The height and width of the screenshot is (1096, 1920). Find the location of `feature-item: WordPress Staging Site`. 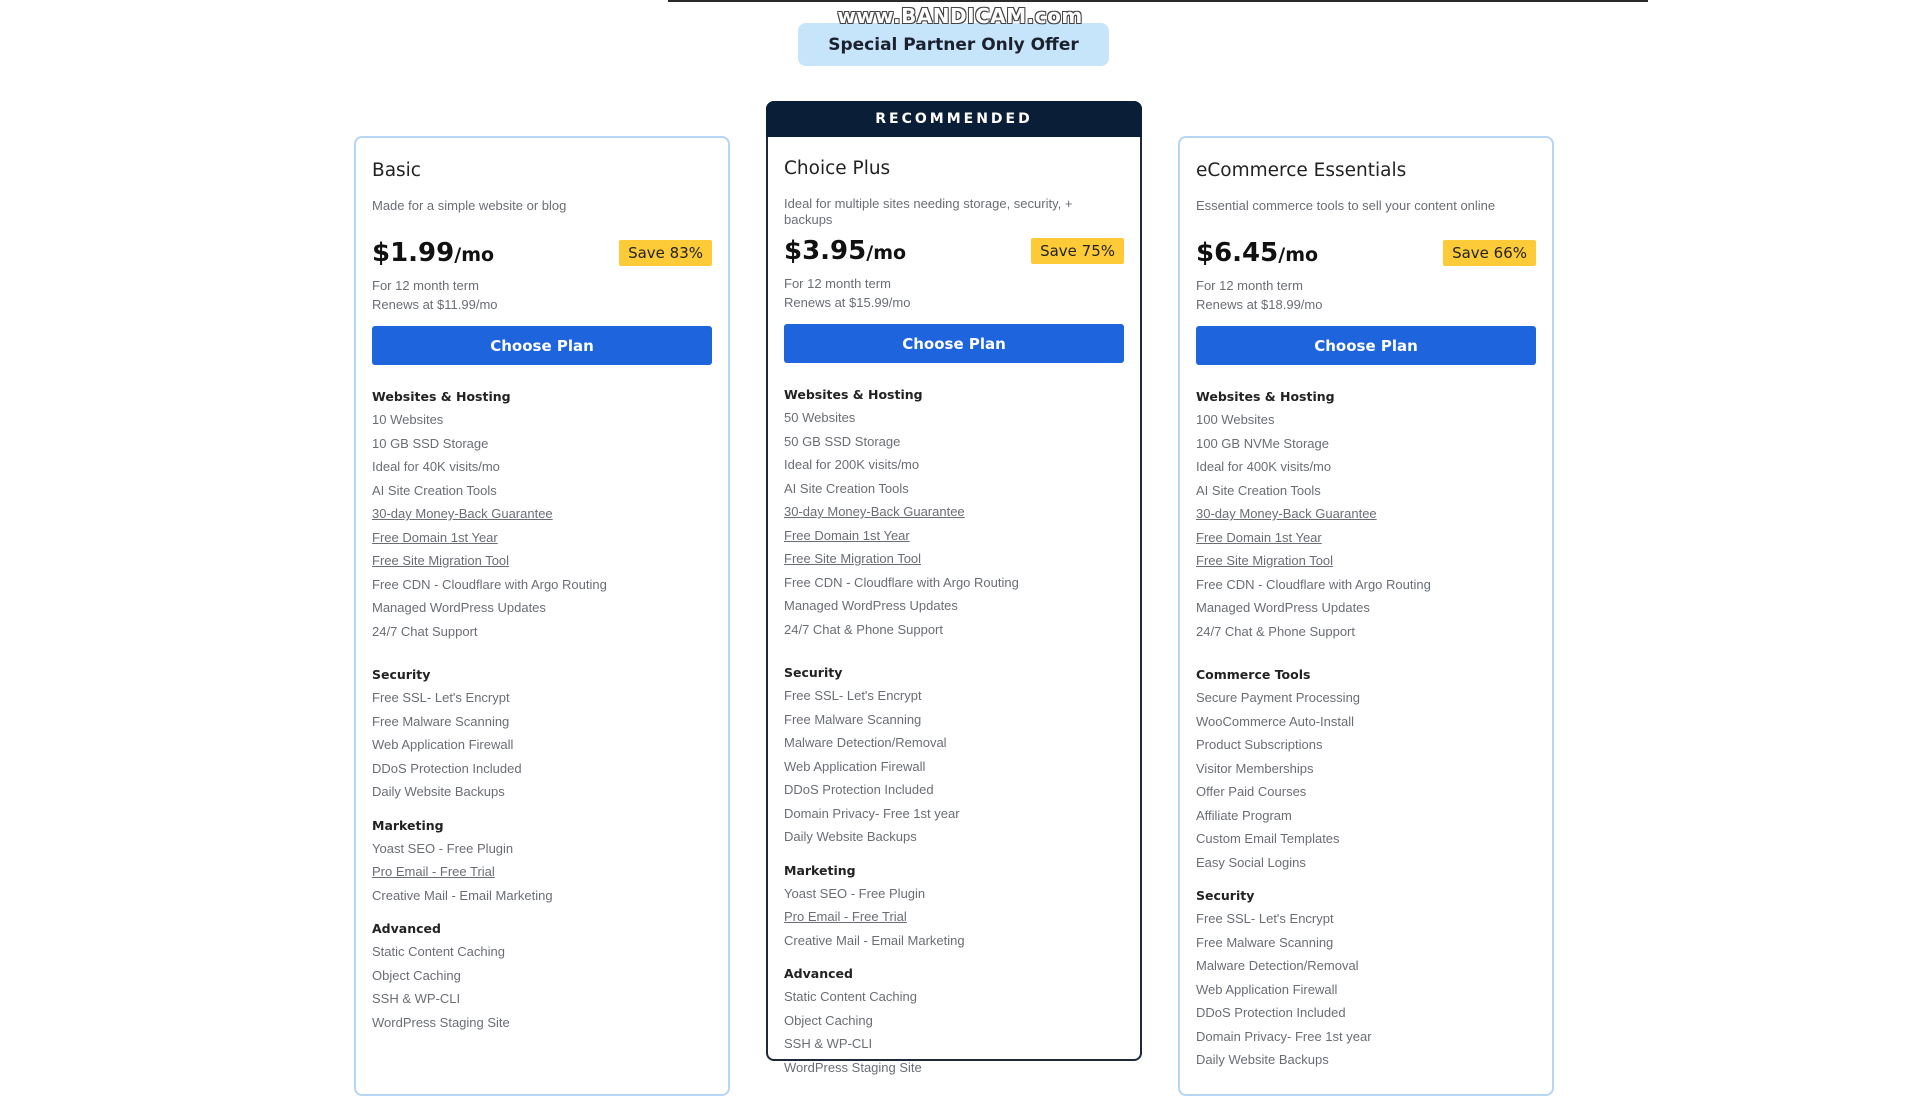

feature-item: WordPress Staging Site is located at coordinates (853, 1067).